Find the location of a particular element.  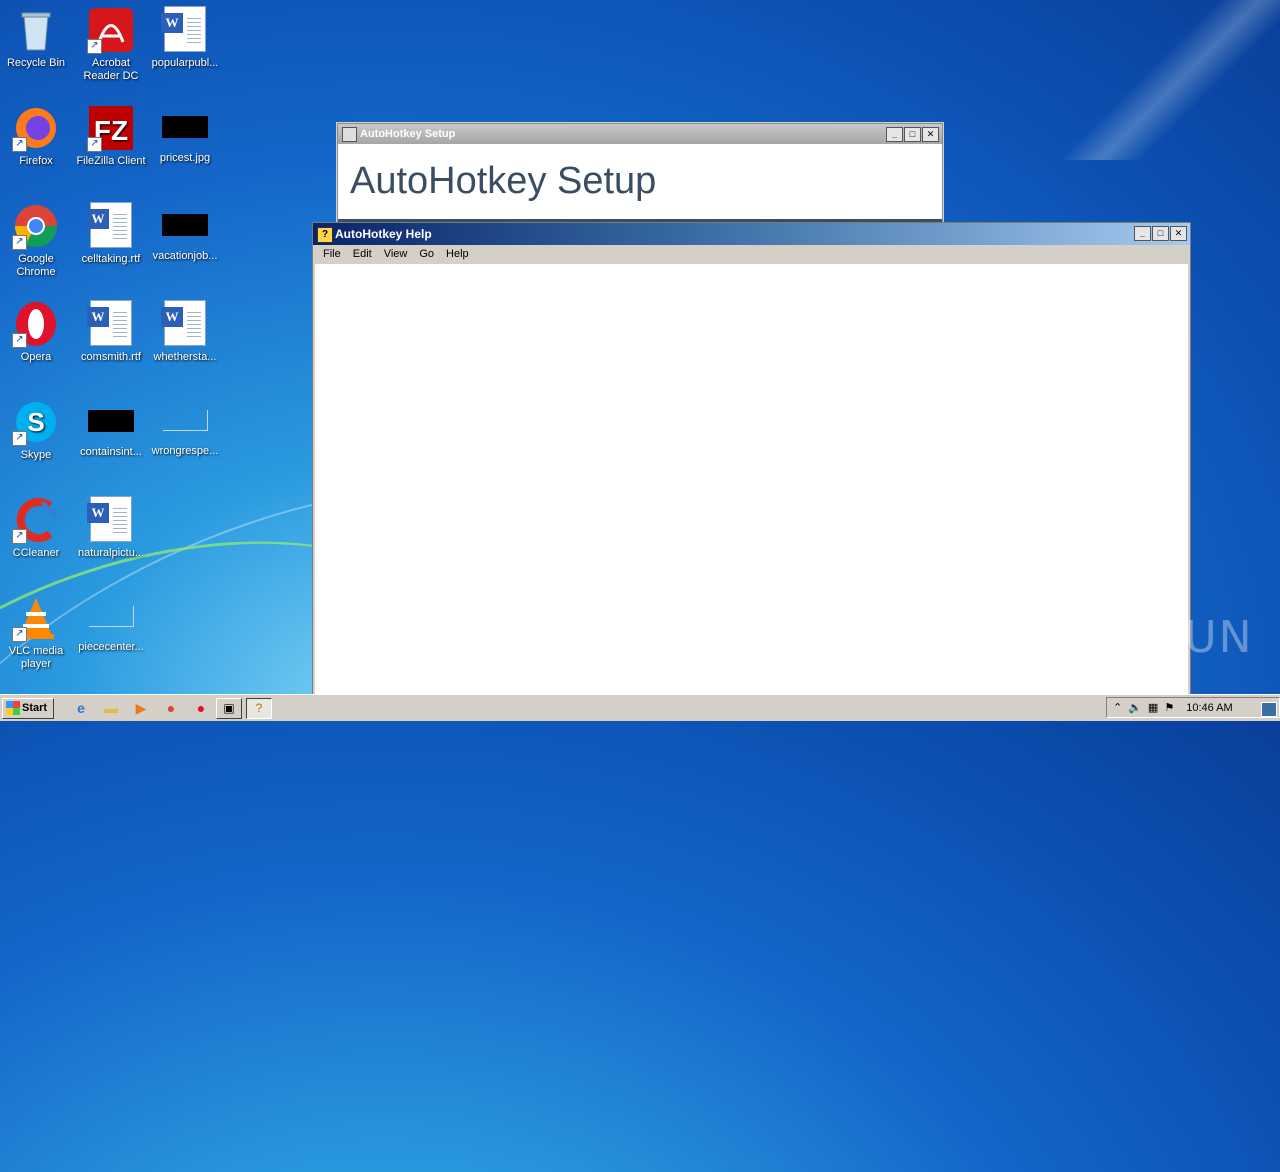

desktop-icon-filezilla: FZ ↗ FileZilla Client is located at coordinates (111, 136).